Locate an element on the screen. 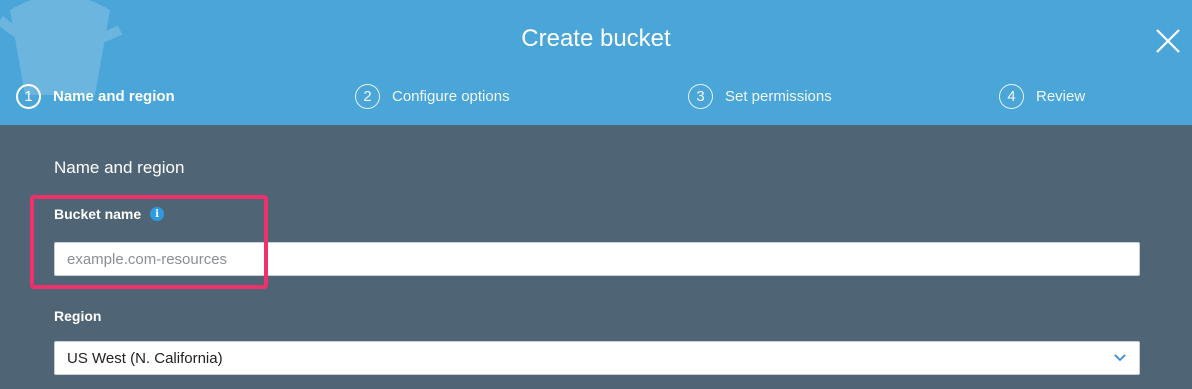  step-review: 4 Review is located at coordinates (1042, 96).